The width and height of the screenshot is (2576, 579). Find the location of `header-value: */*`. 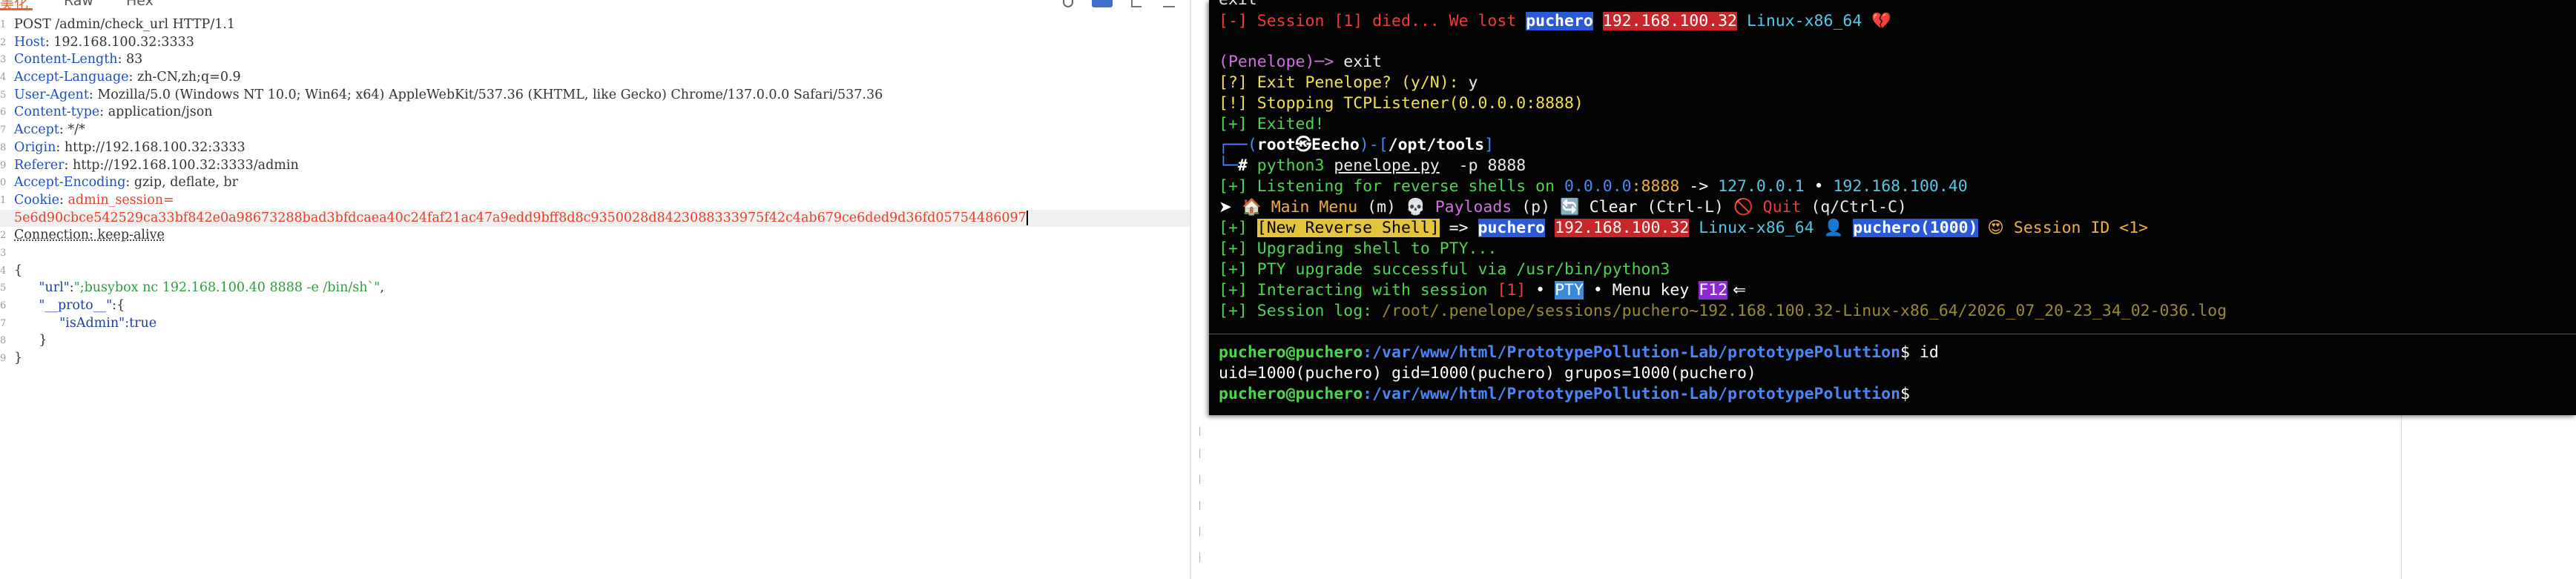

header-value: */* is located at coordinates (76, 130).